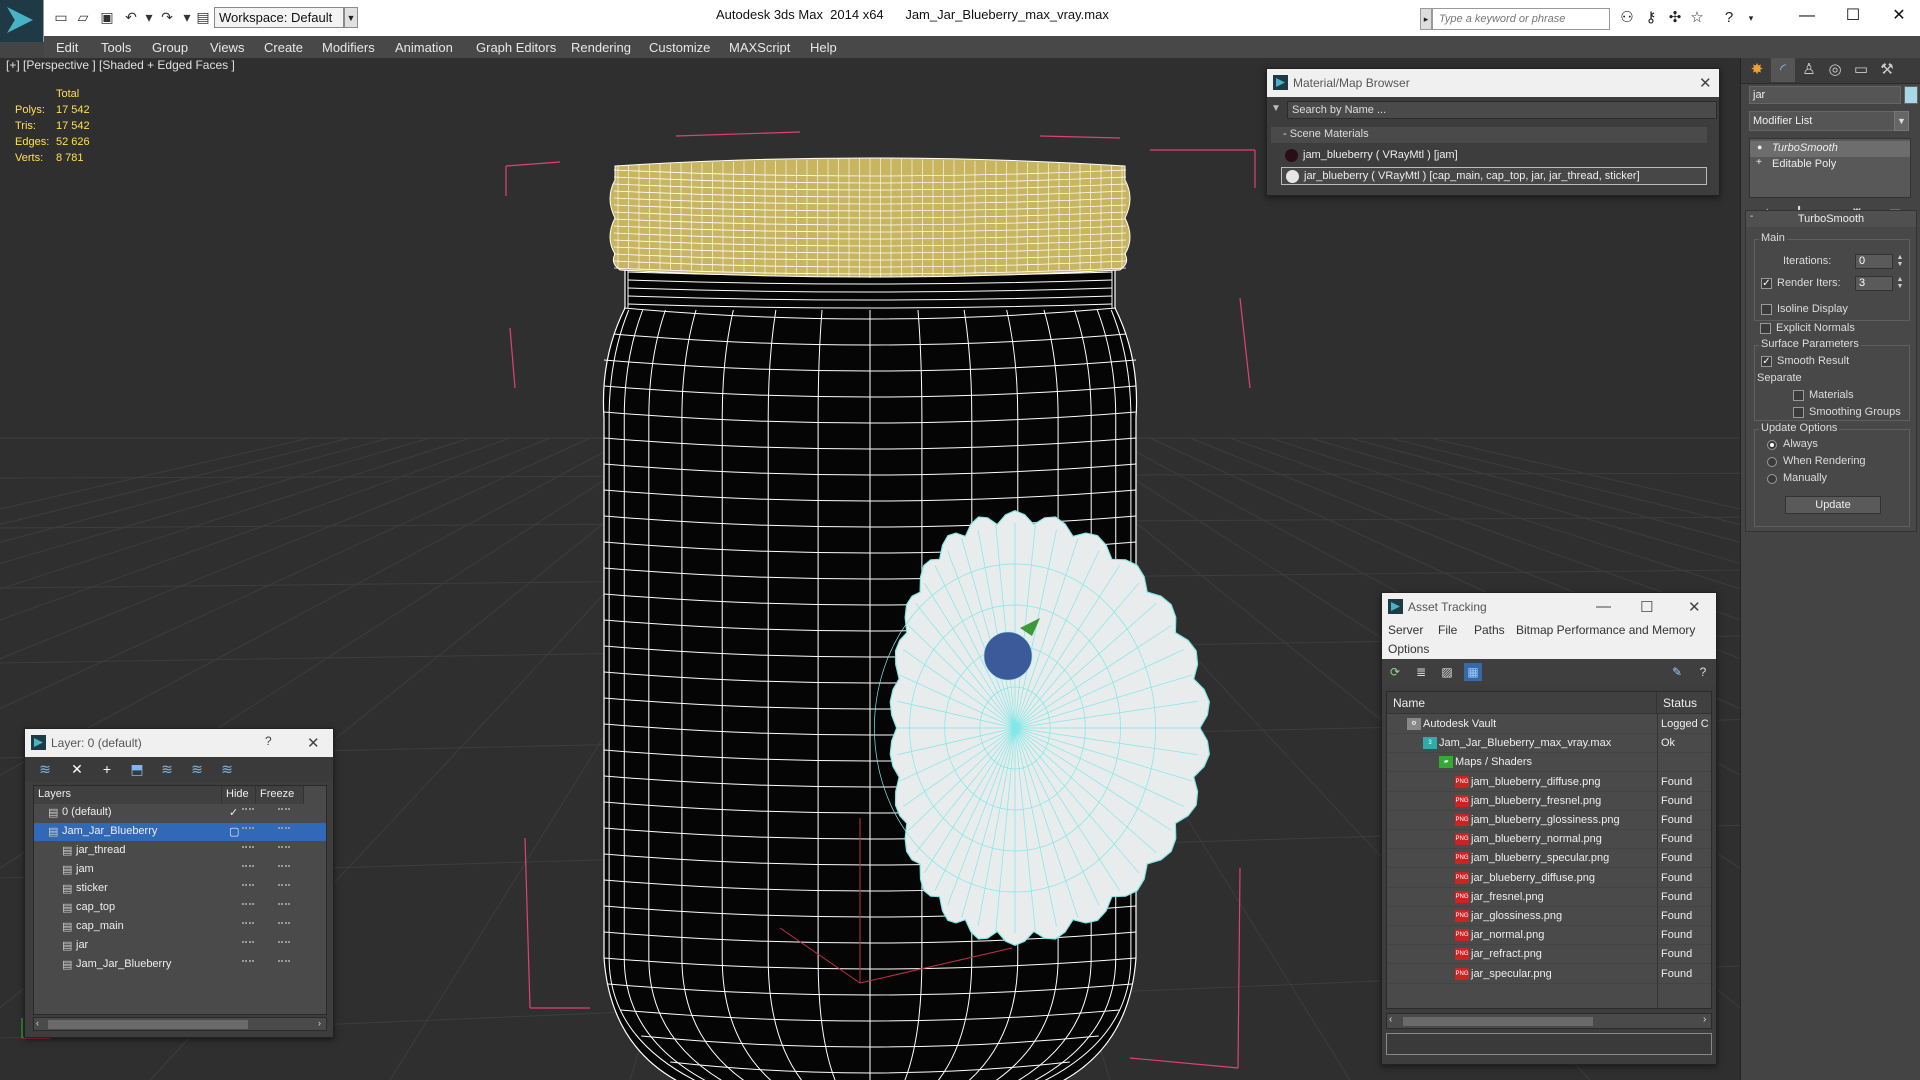 The image size is (1920, 1080). I want to click on material-browser-titlebar: Material/Map Browser ✕, so click(1493, 83).